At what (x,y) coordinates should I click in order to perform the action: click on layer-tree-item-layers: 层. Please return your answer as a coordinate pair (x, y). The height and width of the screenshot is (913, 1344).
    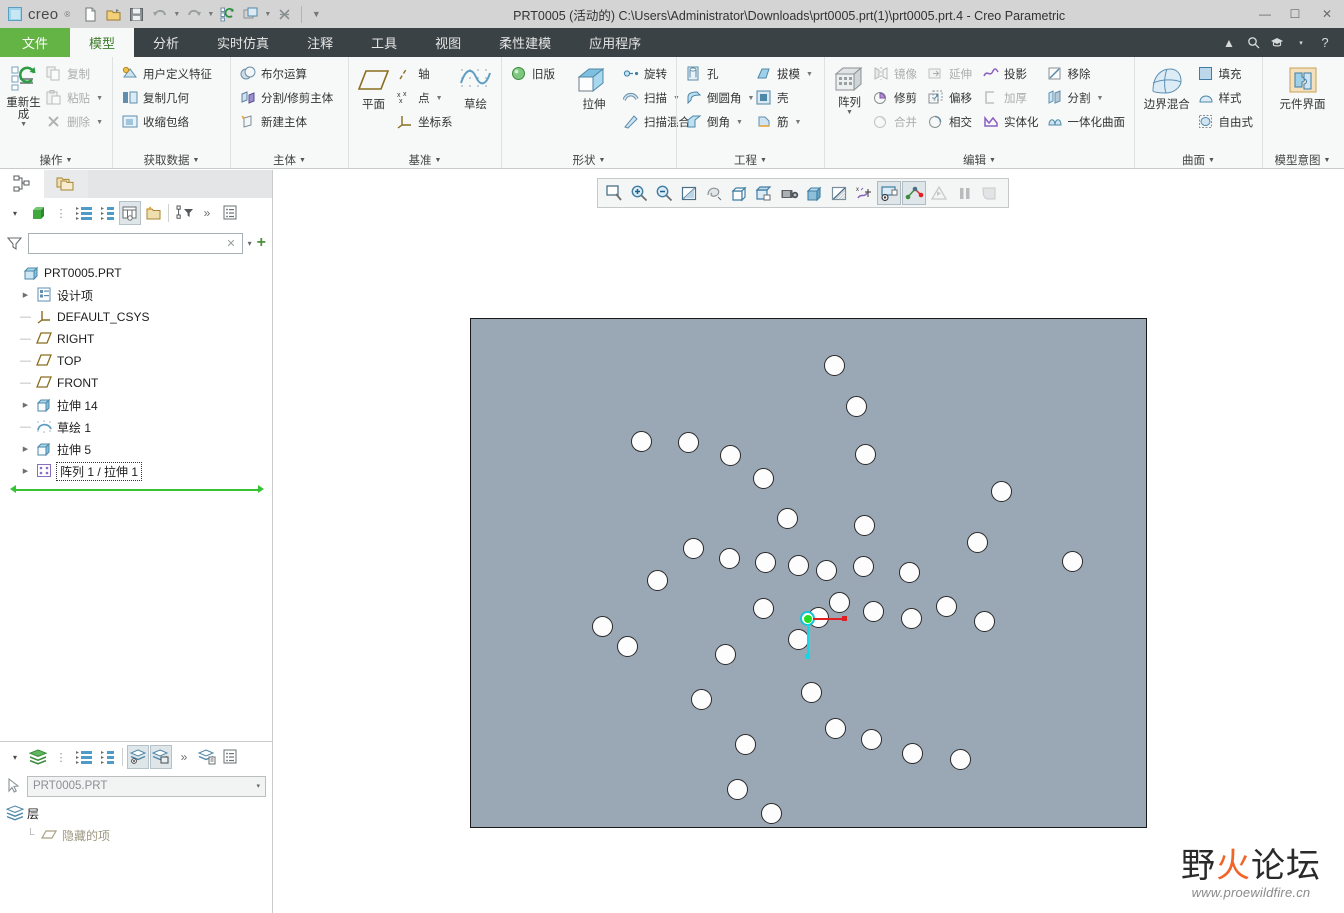
    Looking at the image, I should click on (139, 813).